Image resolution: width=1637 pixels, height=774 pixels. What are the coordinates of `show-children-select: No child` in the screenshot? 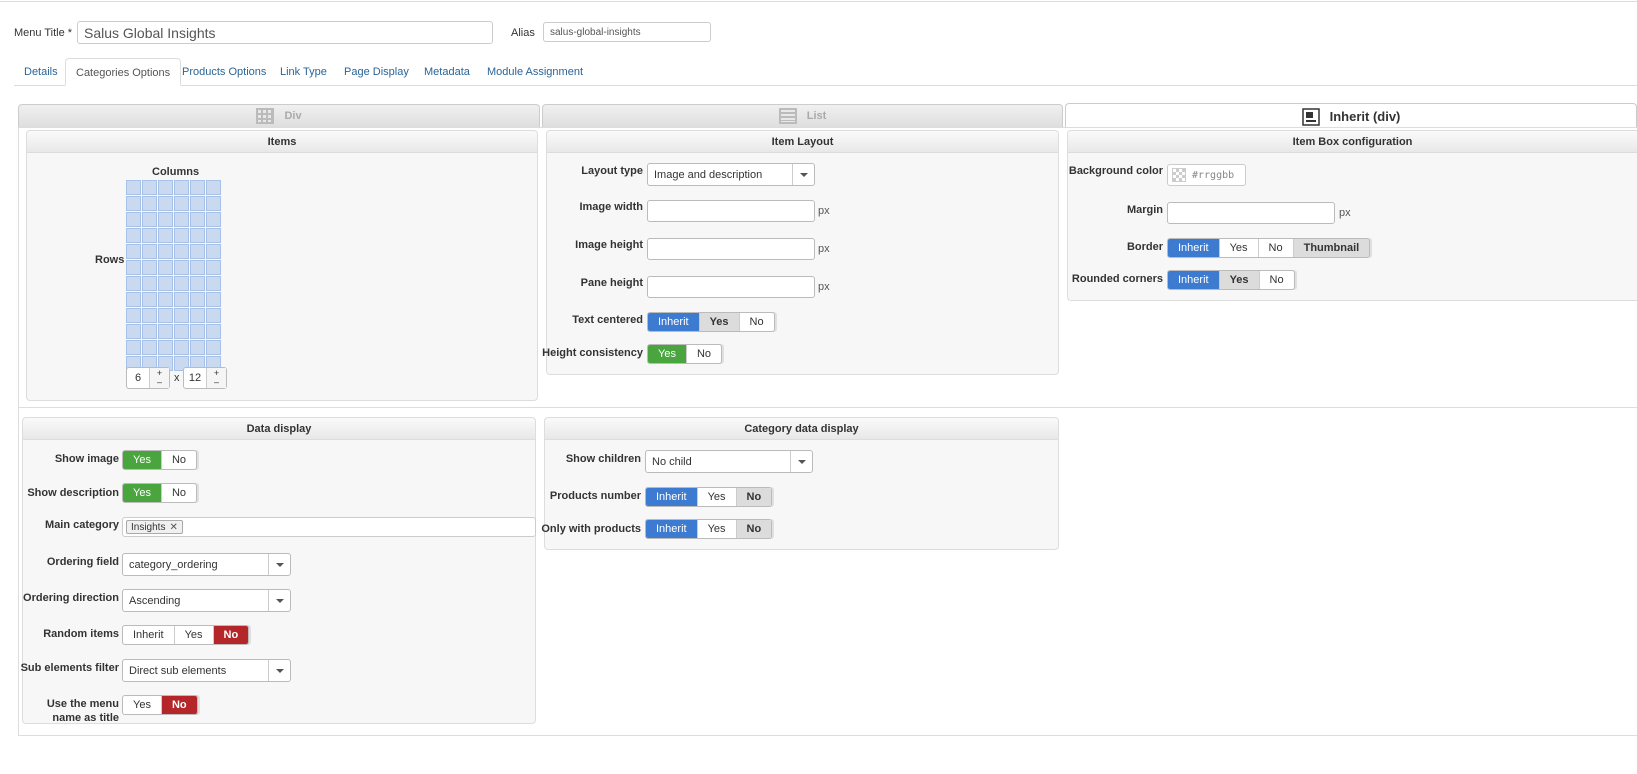 It's located at (729, 461).